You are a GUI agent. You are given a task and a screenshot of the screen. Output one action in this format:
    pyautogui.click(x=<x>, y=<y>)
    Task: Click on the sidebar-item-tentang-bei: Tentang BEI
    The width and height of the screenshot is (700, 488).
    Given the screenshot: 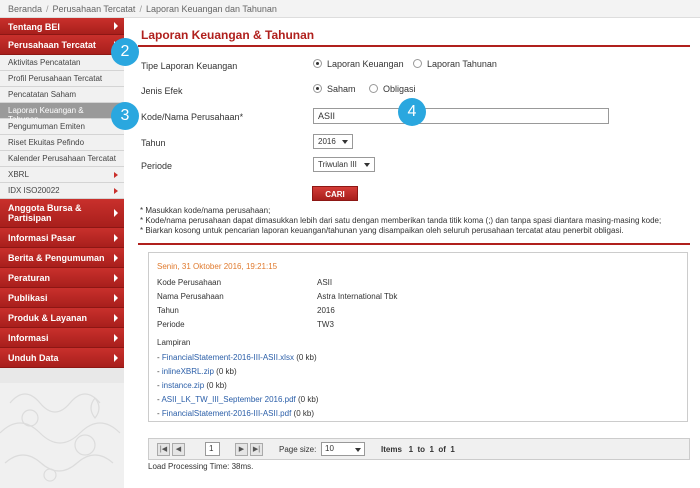 What is the action you would take?
    pyautogui.click(x=62, y=26)
    